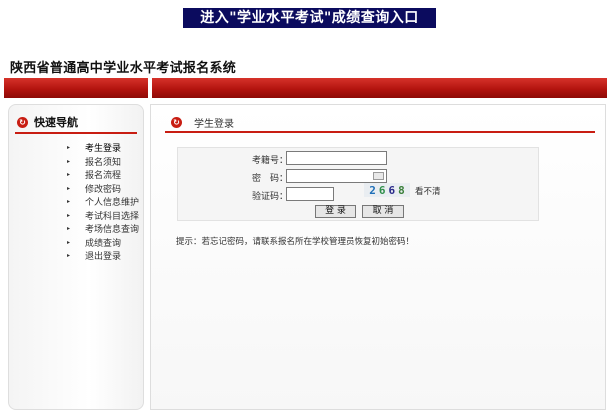 The height and width of the screenshot is (418, 612). I want to click on password-hint: 提示：若忘记密码，请联系报名所在学校管理员恢复初始密码！, so click(295, 242).